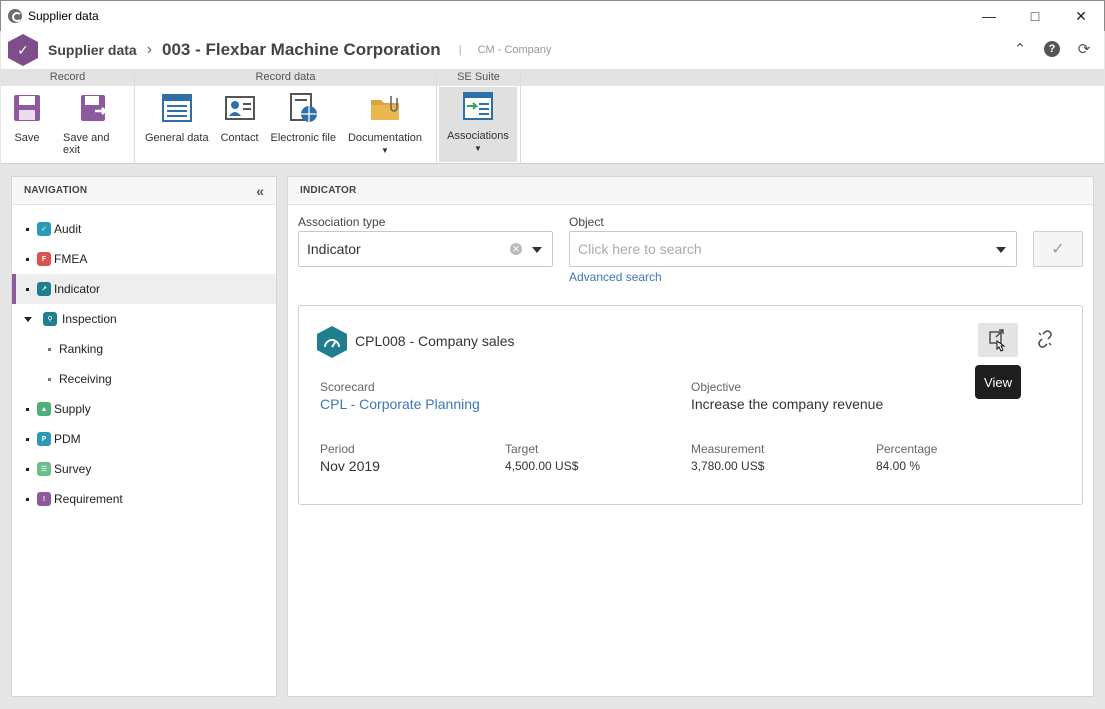  I want to click on object-label: Object, so click(586, 222).